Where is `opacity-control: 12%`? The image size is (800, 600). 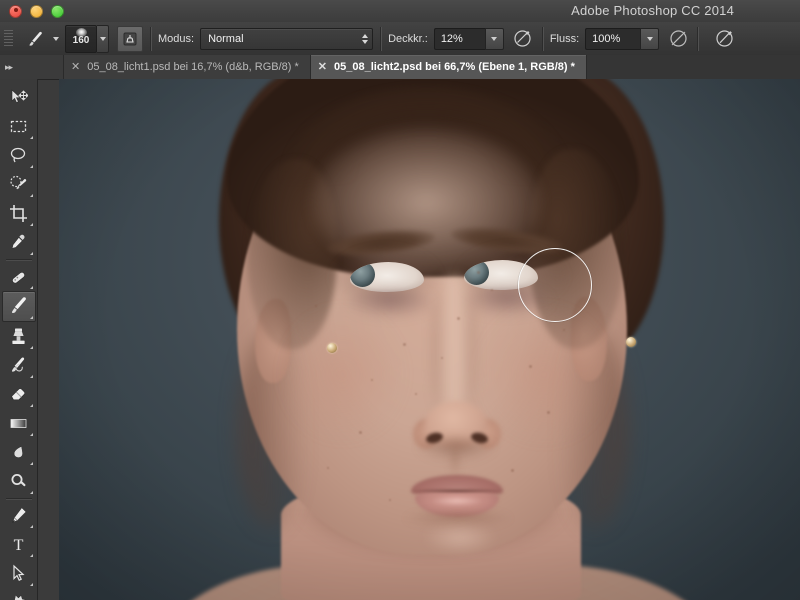
opacity-control: 12% is located at coordinates (468, 38).